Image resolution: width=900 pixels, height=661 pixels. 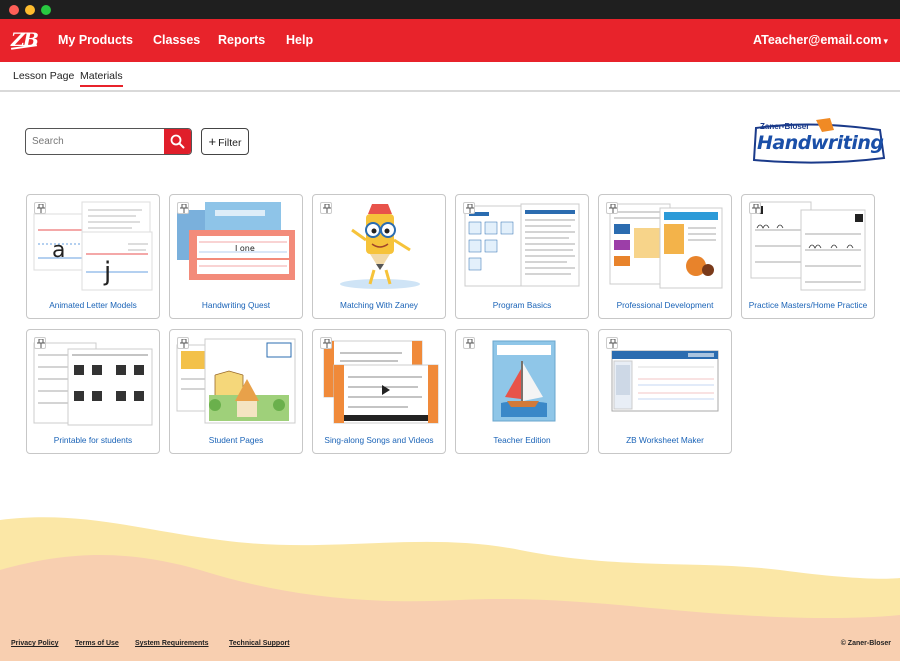 What do you see at coordinates (379, 440) in the screenshot?
I see `material-label: Sing-along Songs and Videos` at bounding box center [379, 440].